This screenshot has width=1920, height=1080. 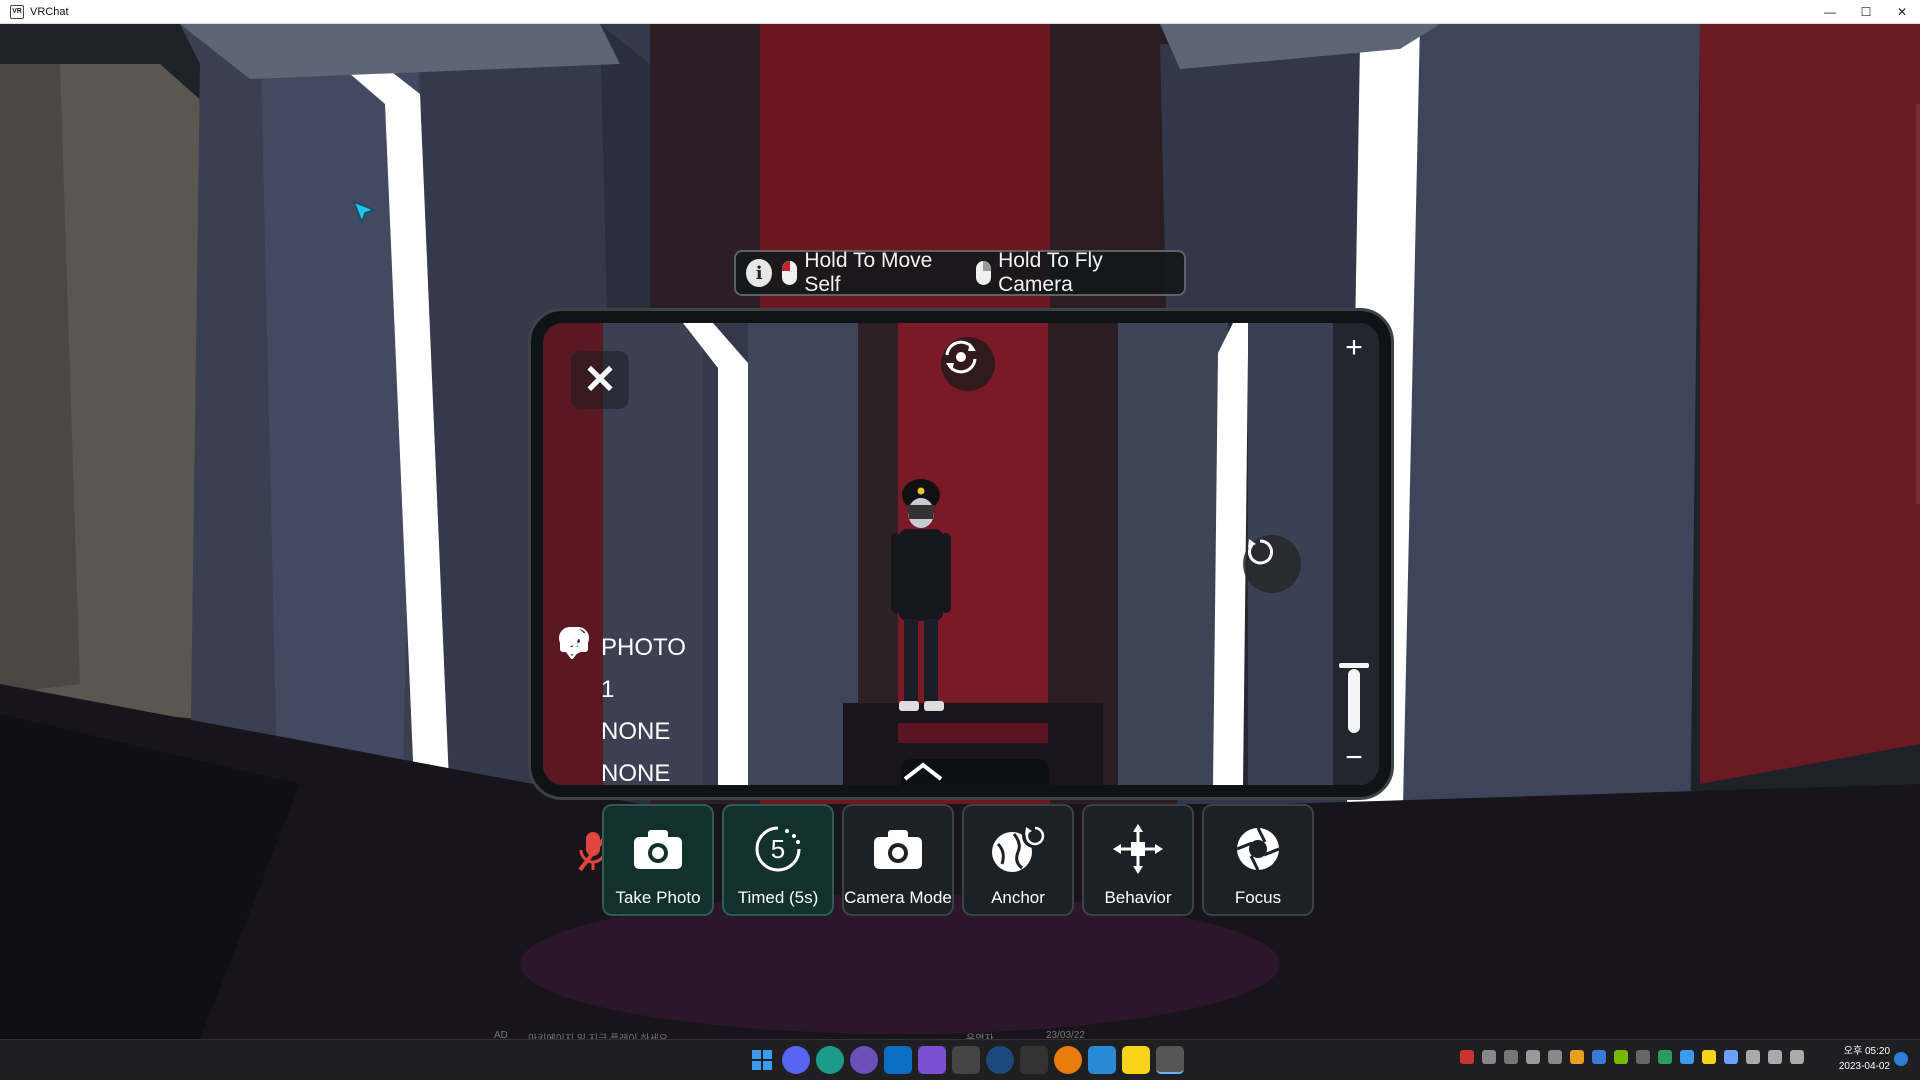 What do you see at coordinates (1665, 1057) in the screenshot?
I see `tray-app-icon` at bounding box center [1665, 1057].